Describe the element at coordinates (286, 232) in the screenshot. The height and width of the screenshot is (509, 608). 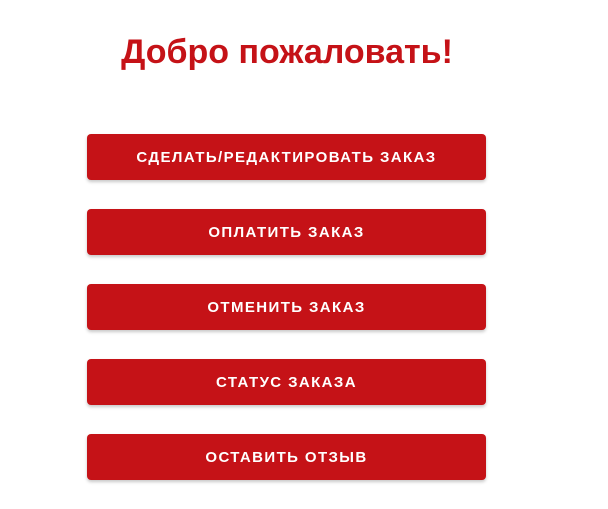
I see `pay-order-button: ОПЛАТИТЬ ЗАКАЗ` at that location.